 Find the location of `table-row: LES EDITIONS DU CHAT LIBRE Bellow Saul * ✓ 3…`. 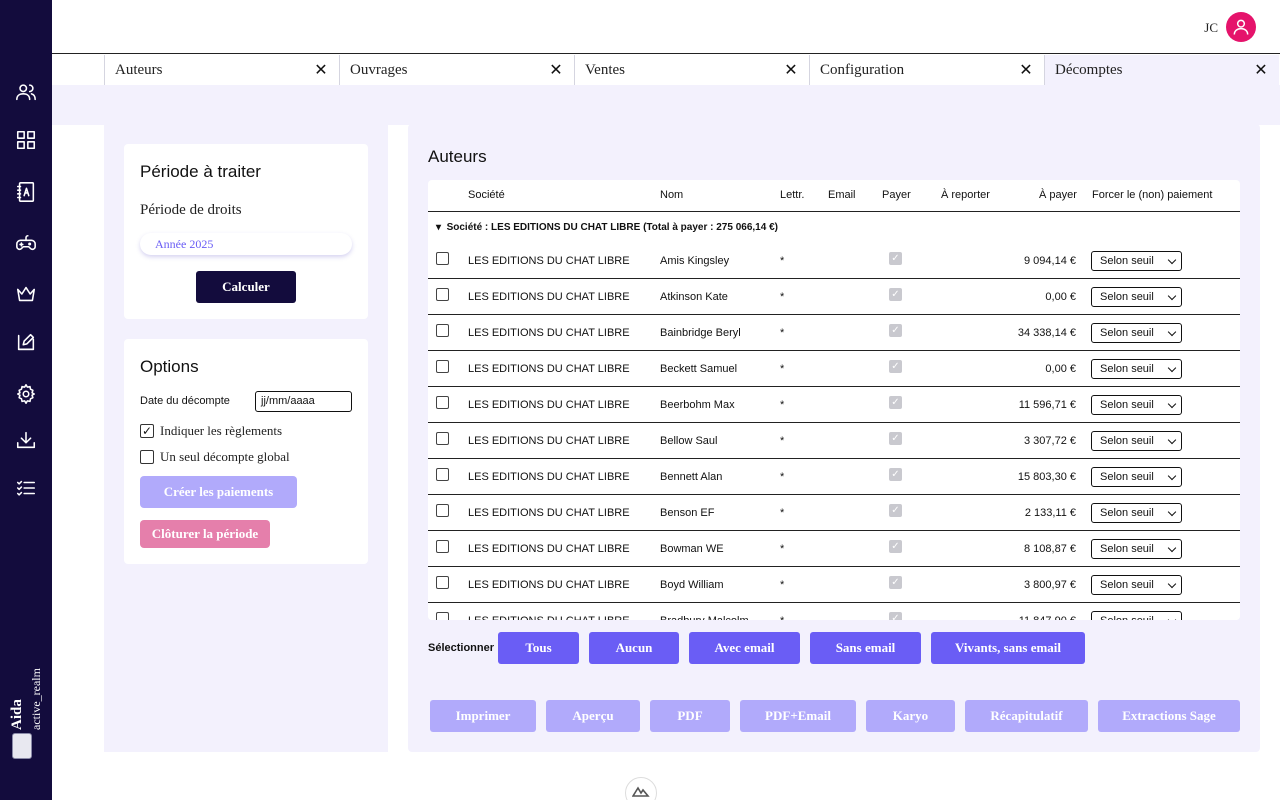

table-row: LES EDITIONS DU CHAT LIBRE Bellow Saul * ✓ 3… is located at coordinates (834, 441).